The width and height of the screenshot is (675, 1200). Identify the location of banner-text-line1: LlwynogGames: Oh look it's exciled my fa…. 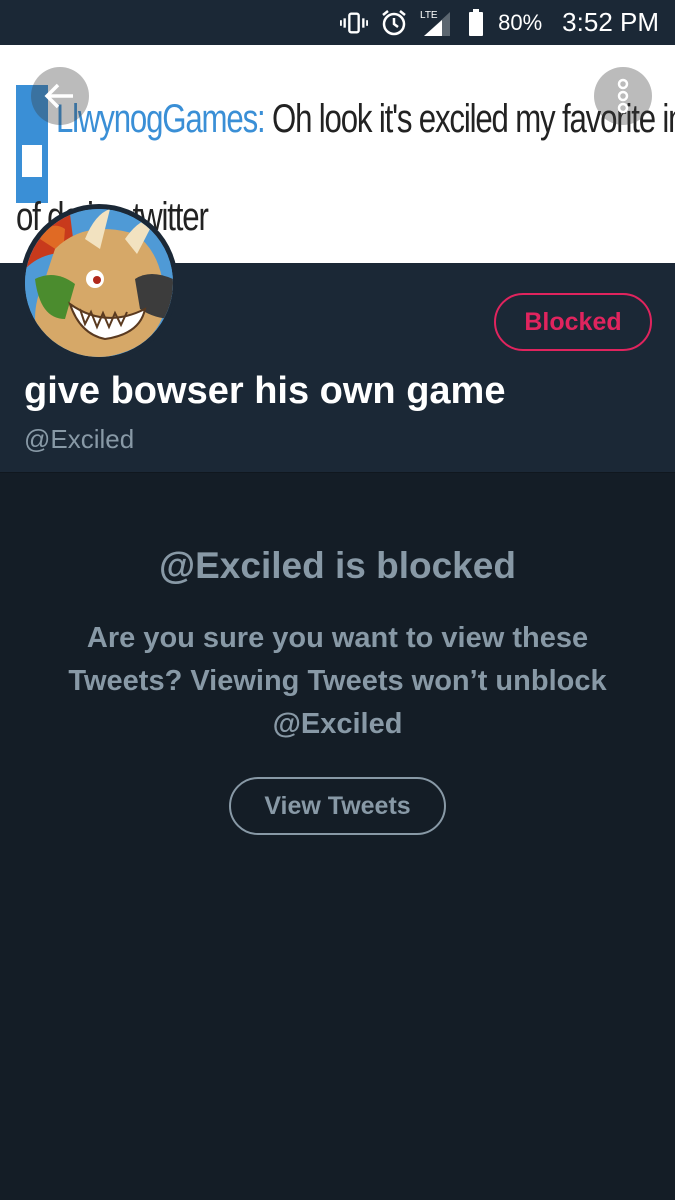
(365, 119).